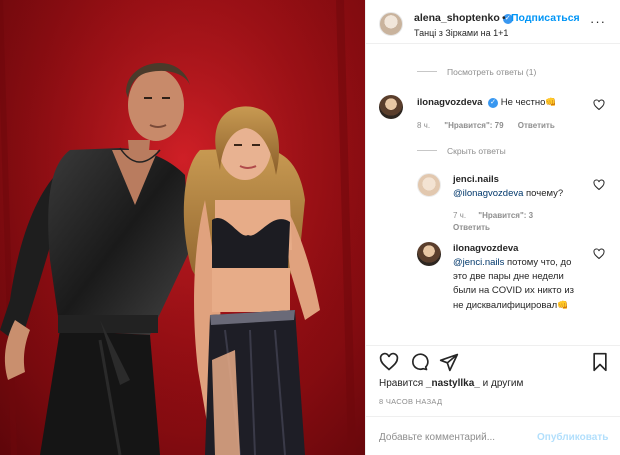 Image resolution: width=620 pixels, height=455 pixels. I want to click on reply-likes: "Нравится": 3, so click(505, 215).